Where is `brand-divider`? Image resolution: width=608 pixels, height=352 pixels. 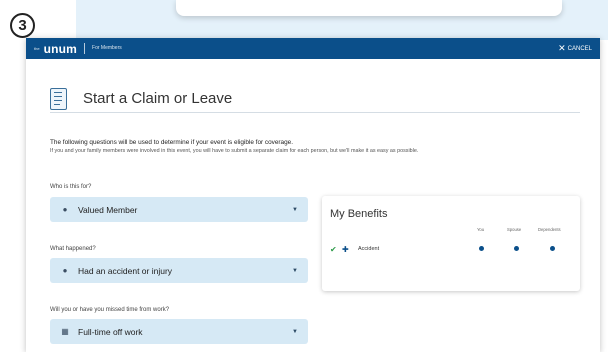 brand-divider is located at coordinates (85, 48).